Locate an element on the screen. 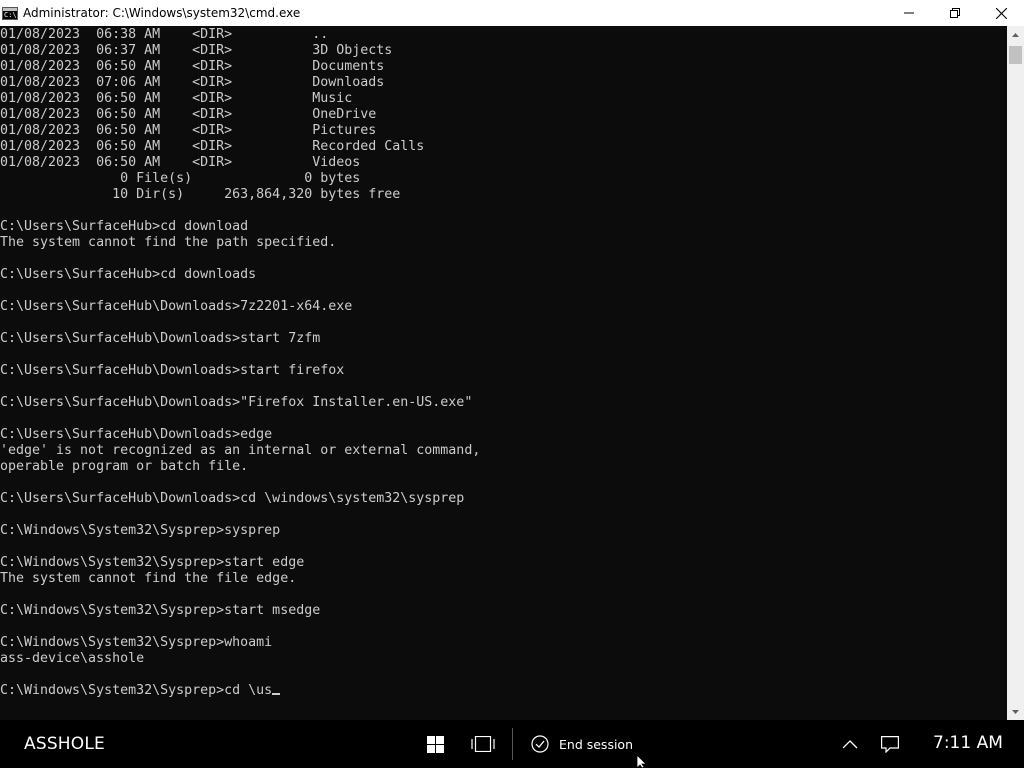  console-line: 01/08/2023 07:06 AM <DIR> Downloads is located at coordinates (192, 82).